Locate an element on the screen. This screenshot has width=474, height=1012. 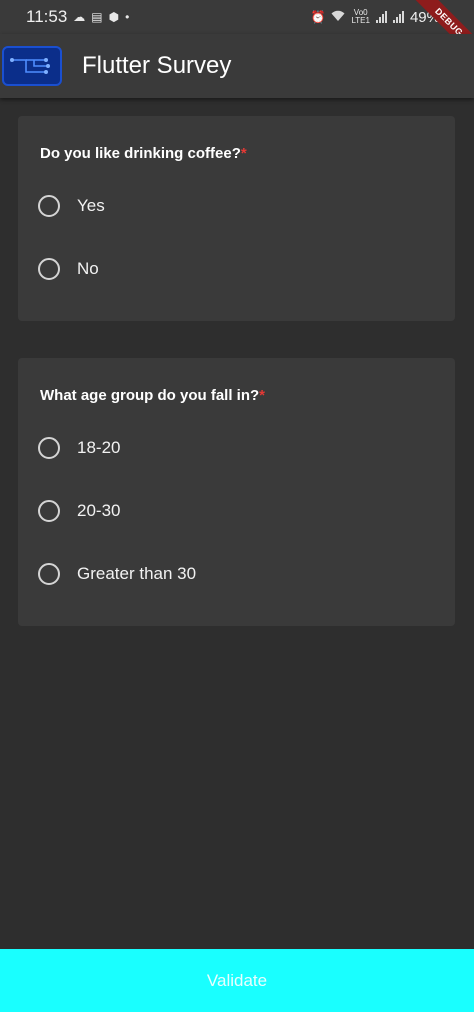
radio-option-18-20: 18-20 is located at coordinates (236, 447).